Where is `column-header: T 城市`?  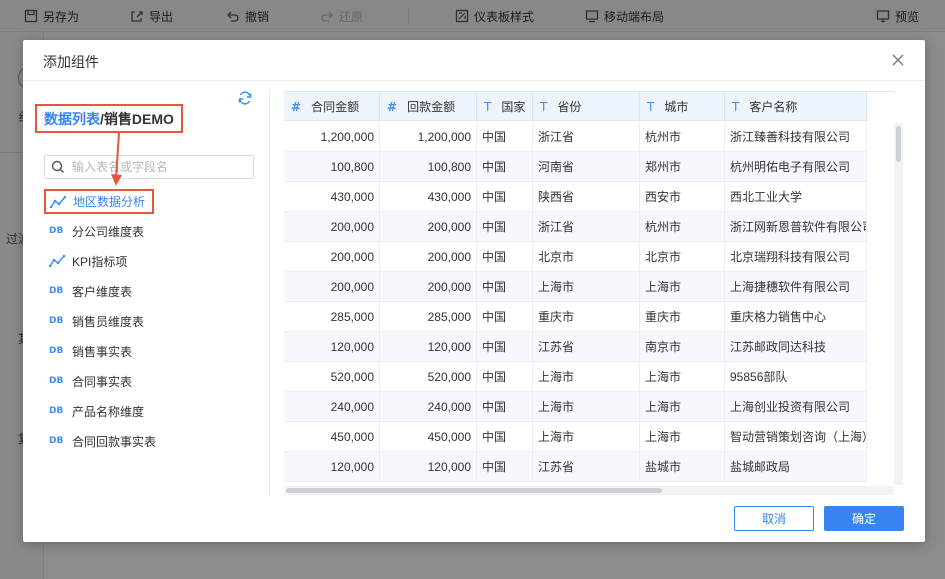 column-header: T 城市 is located at coordinates (682, 106).